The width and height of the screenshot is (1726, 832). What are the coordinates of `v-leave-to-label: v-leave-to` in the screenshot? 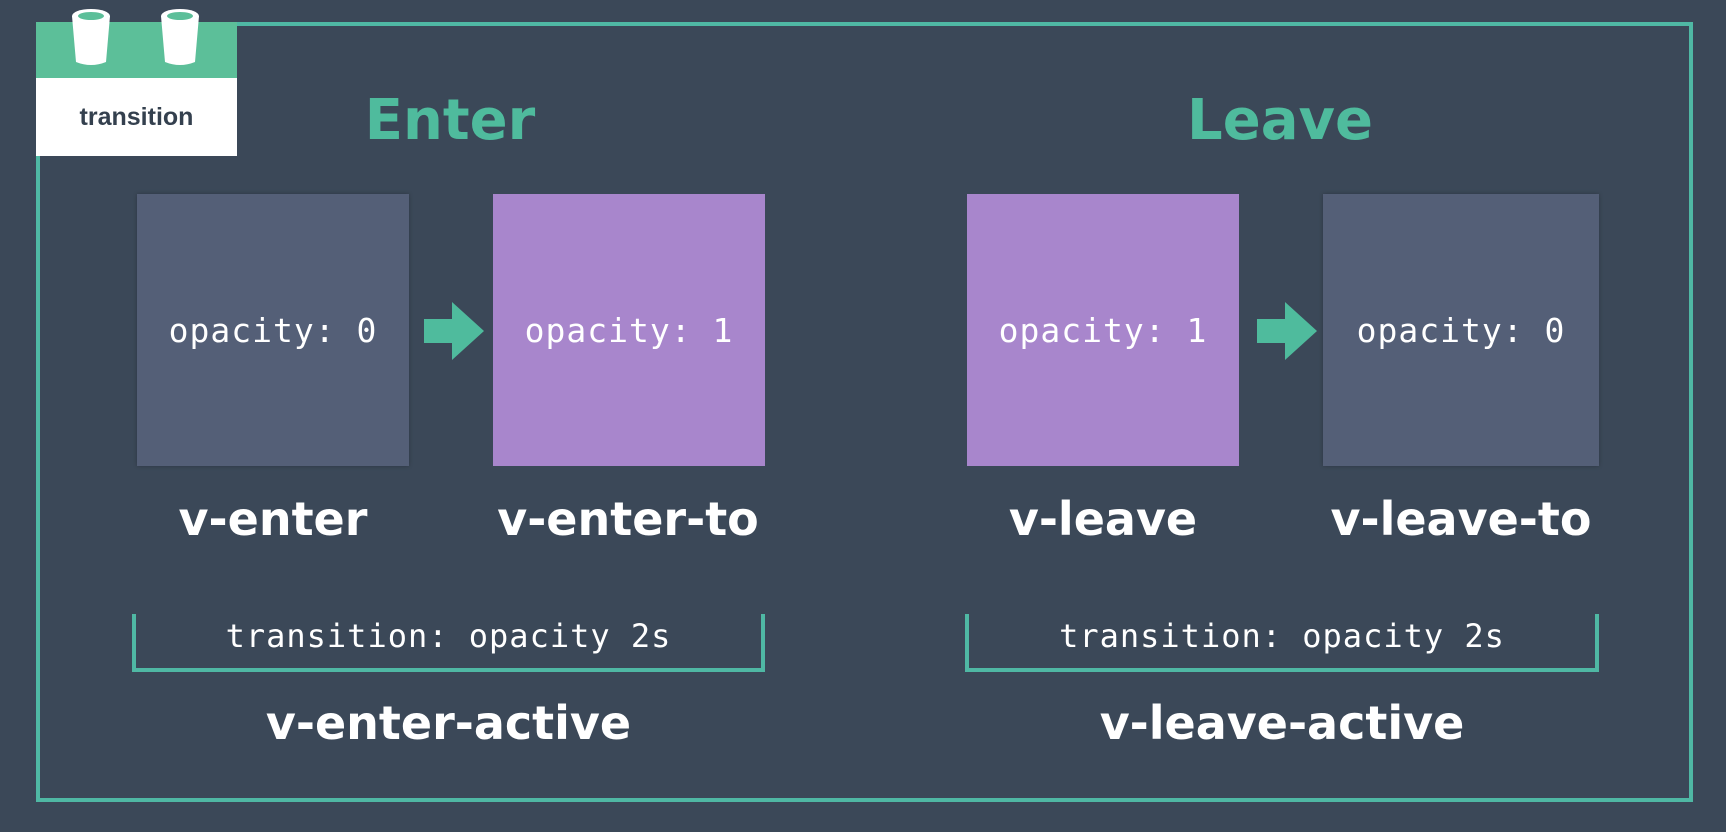 It's located at (1461, 519).